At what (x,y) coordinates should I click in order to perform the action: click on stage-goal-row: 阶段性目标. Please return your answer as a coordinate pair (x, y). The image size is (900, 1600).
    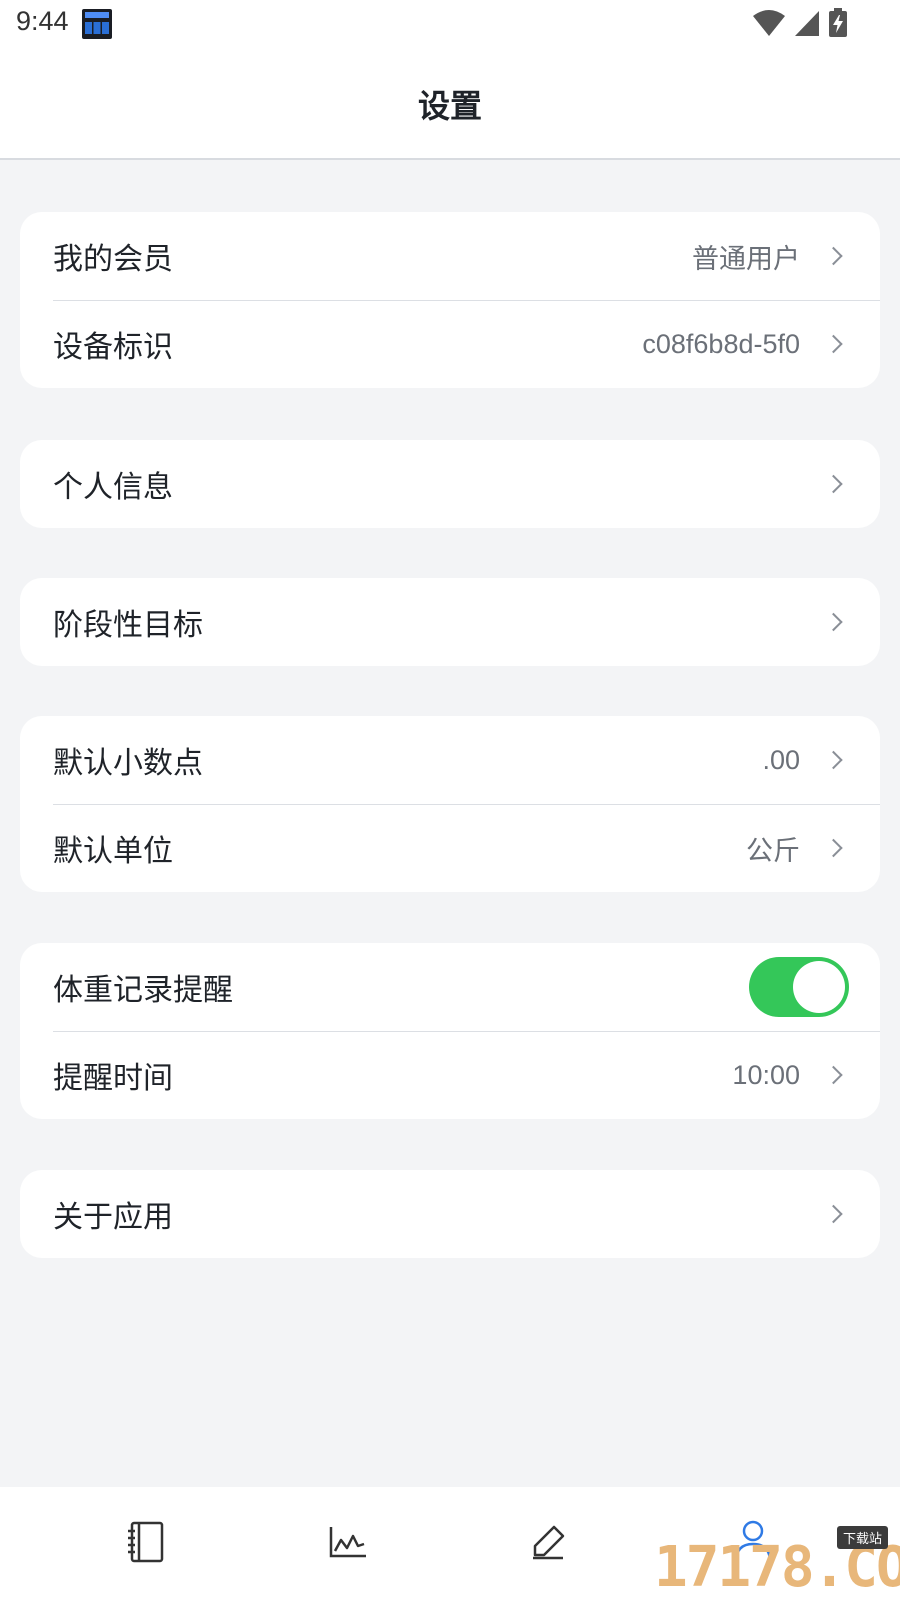
    Looking at the image, I should click on (450, 622).